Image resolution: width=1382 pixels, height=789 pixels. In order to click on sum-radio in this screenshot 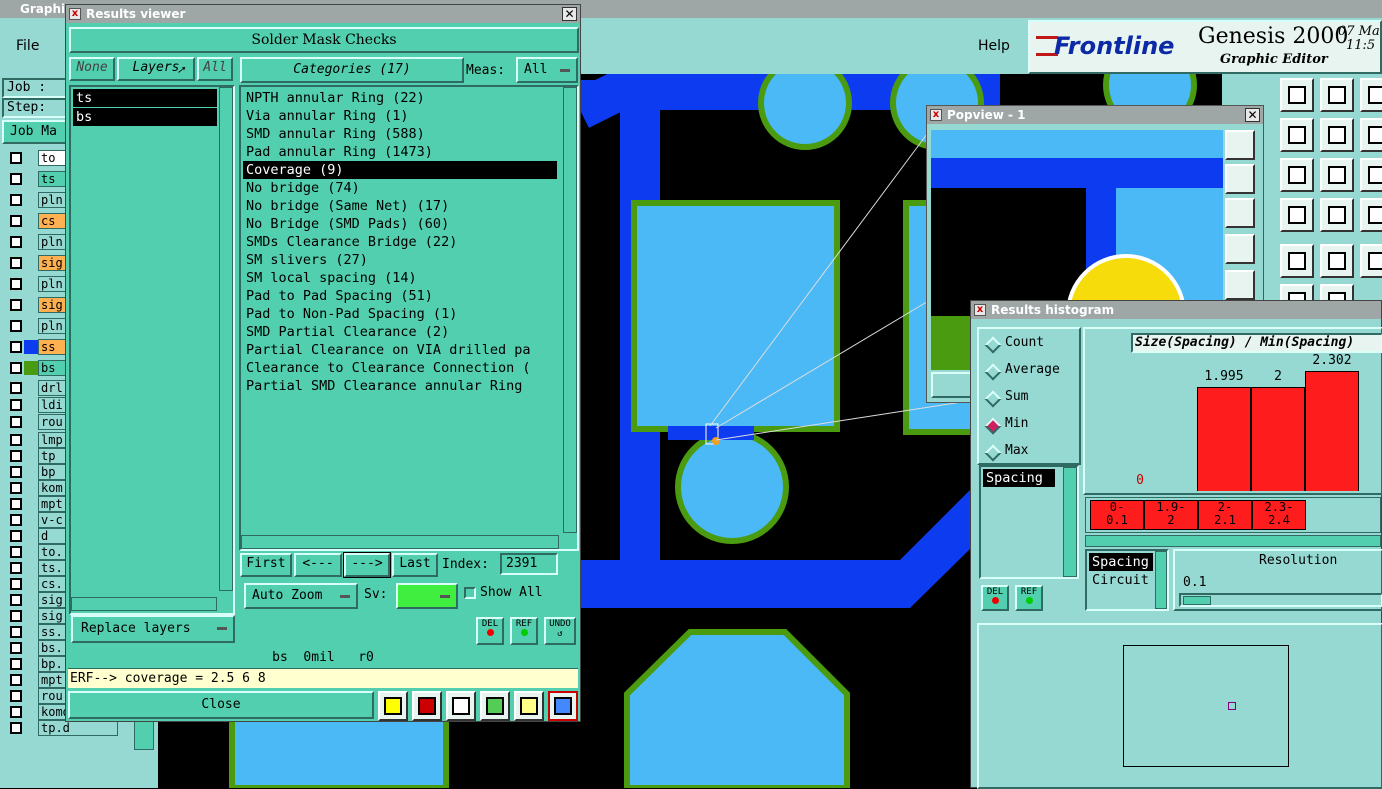, I will do `click(993, 399)`.